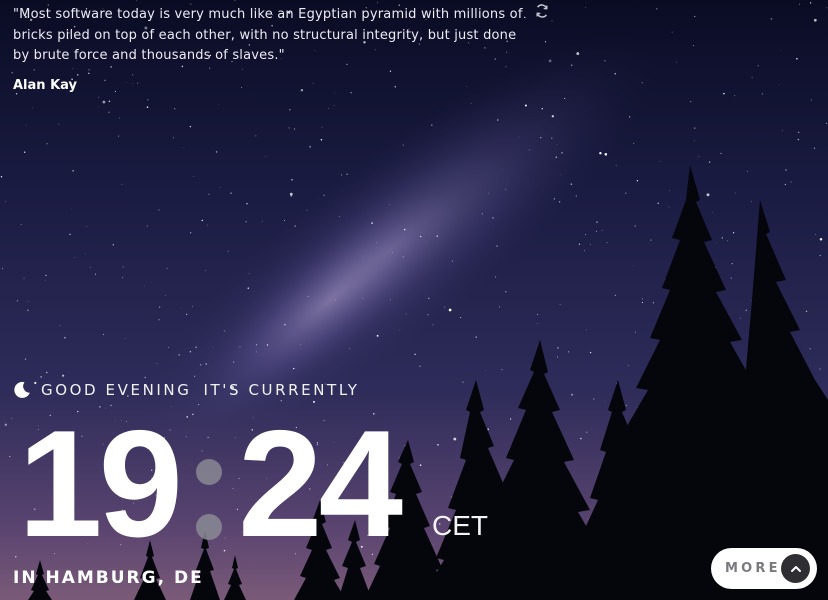 The width and height of the screenshot is (828, 600). I want to click on location-label: IN HAMBURG, DE, so click(108, 578).